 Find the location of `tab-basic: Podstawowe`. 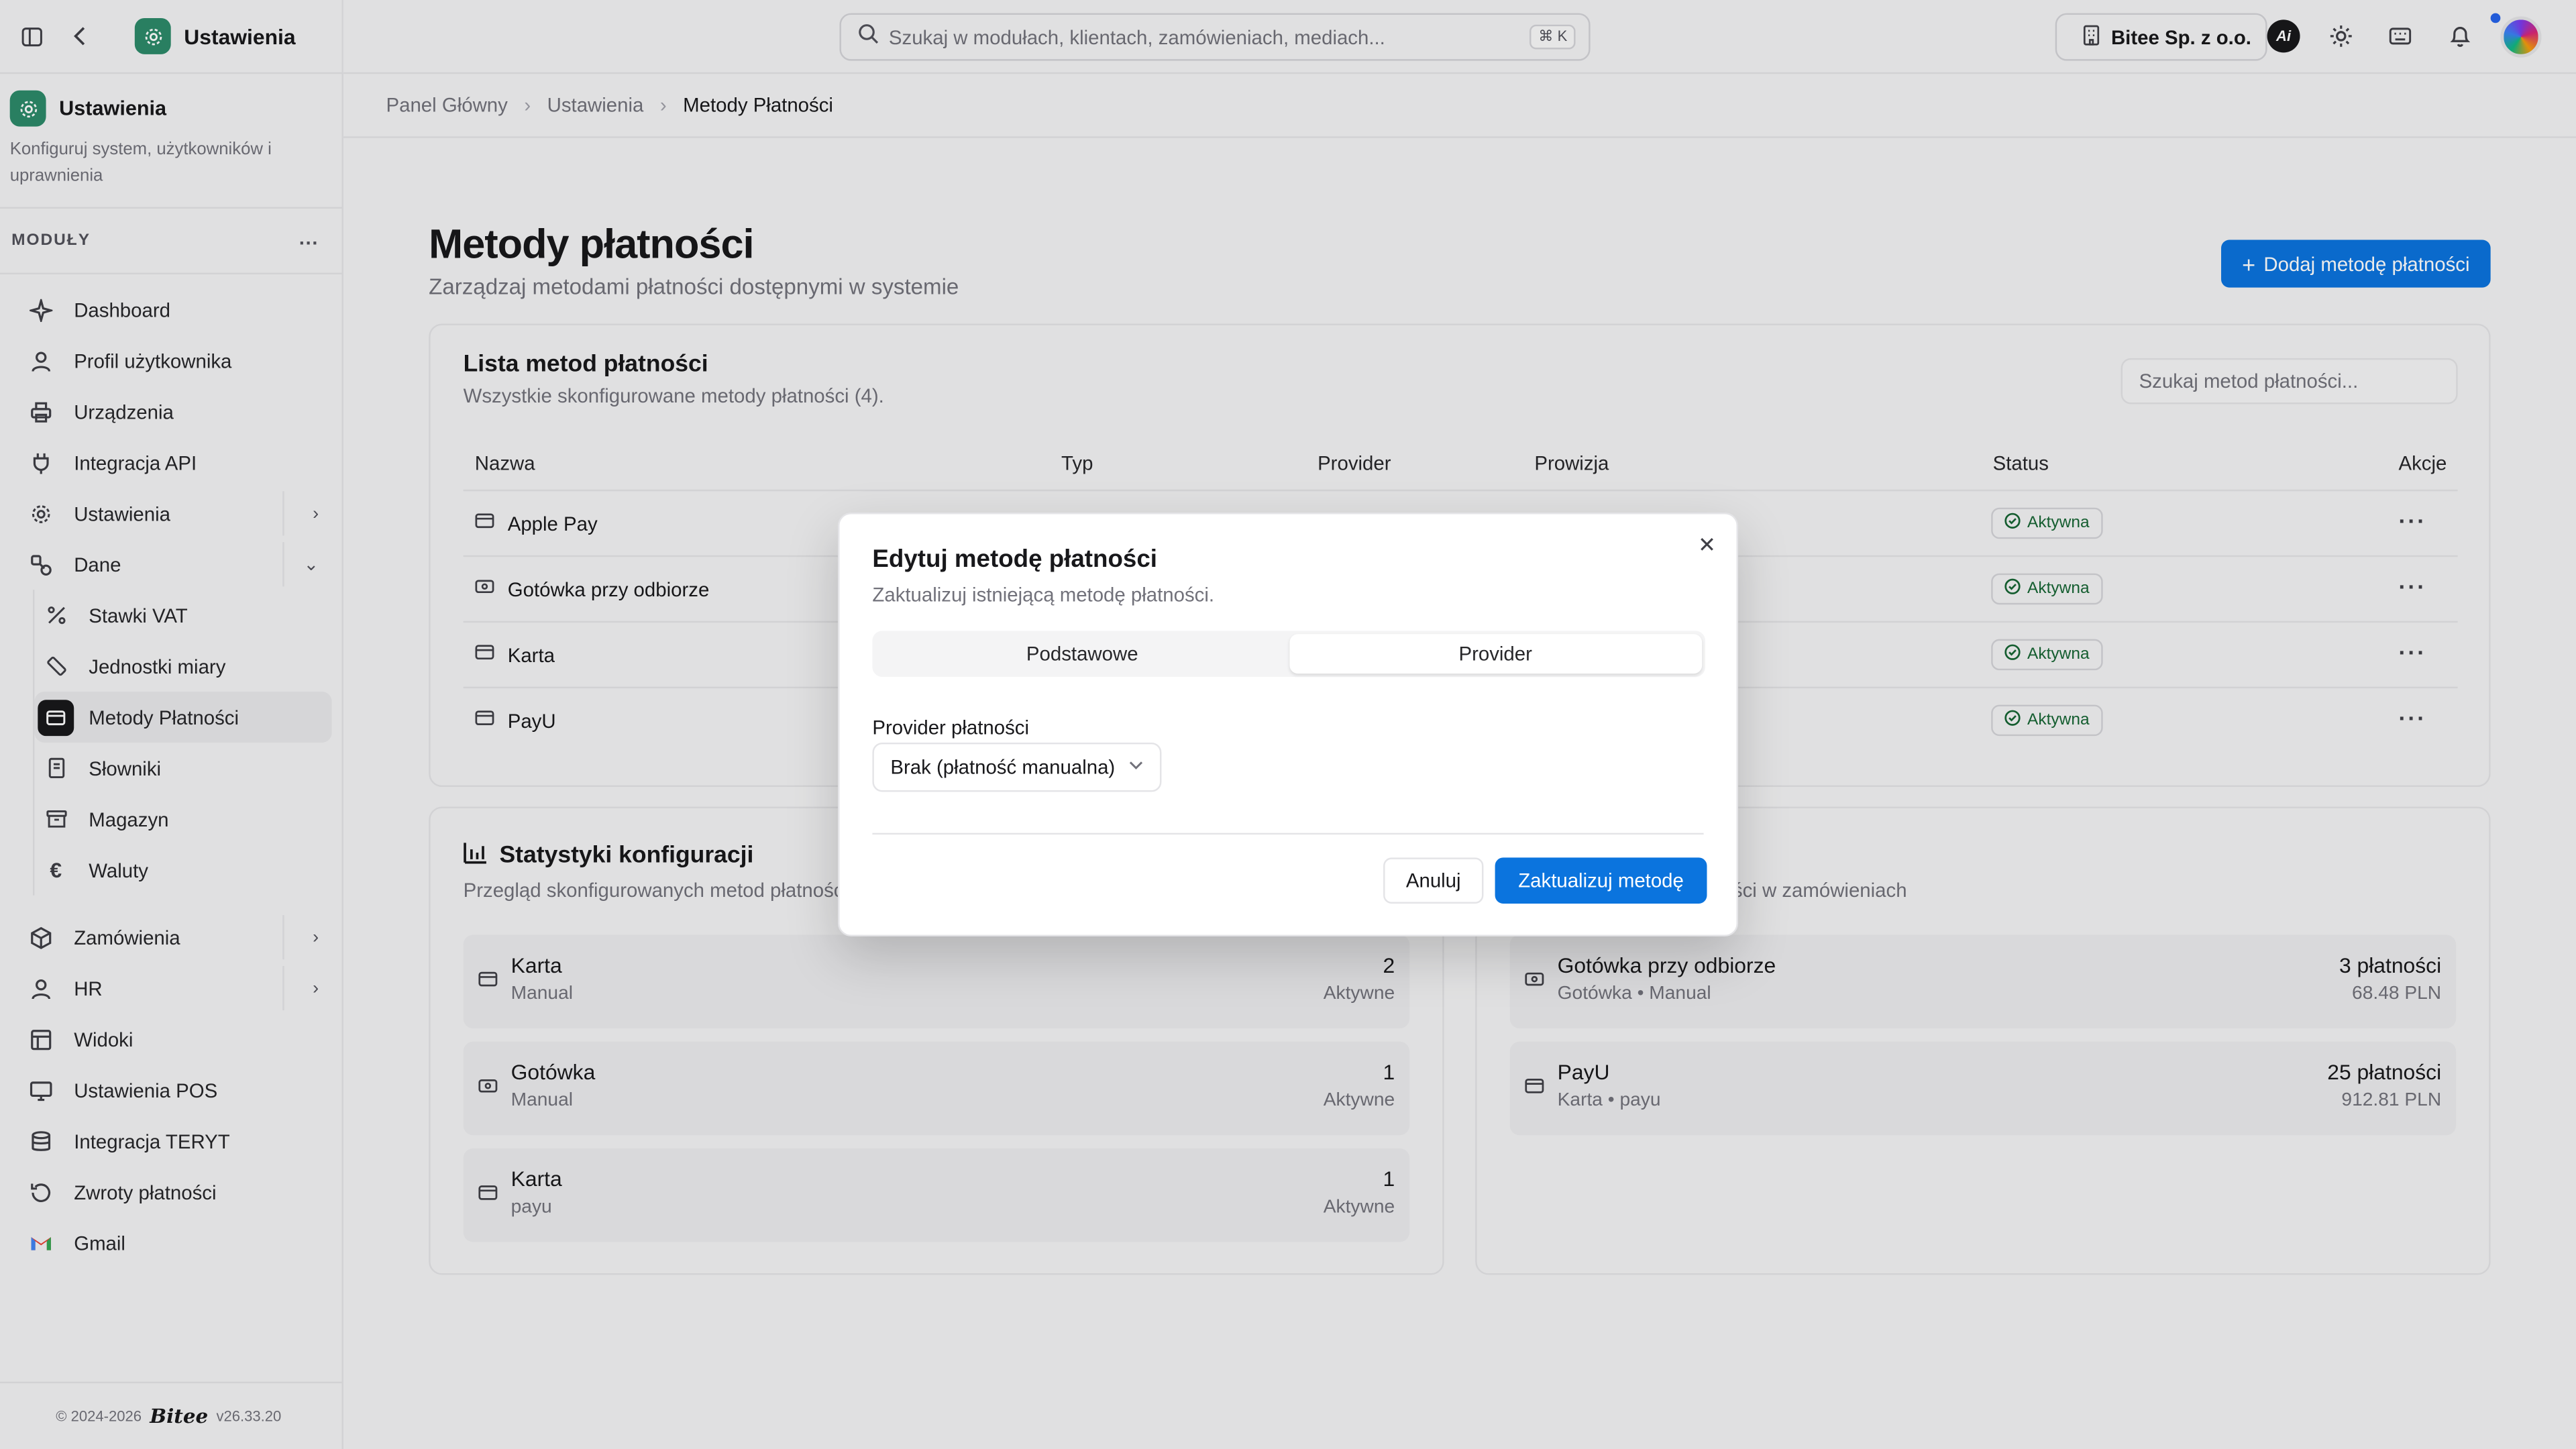

tab-basic: Podstawowe is located at coordinates (1082, 654).